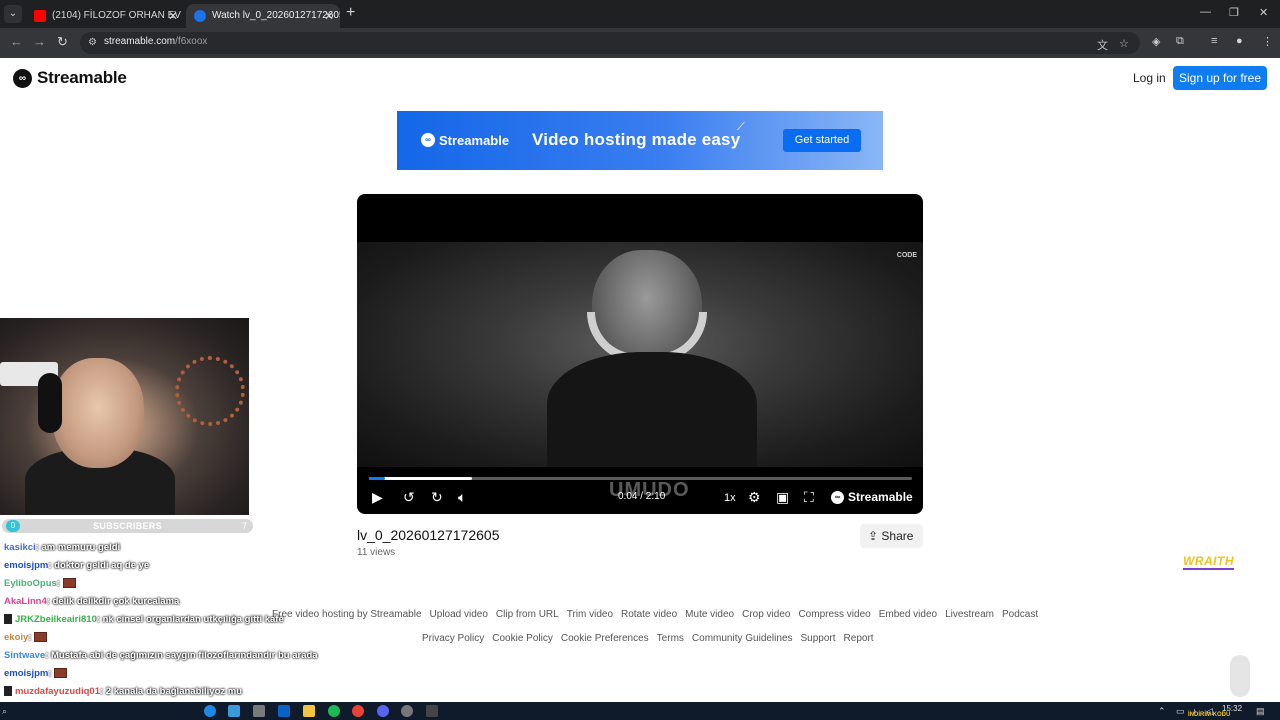  Describe the element at coordinates (730, 498) in the screenshot. I see `playback-speed-button: 1x` at that location.